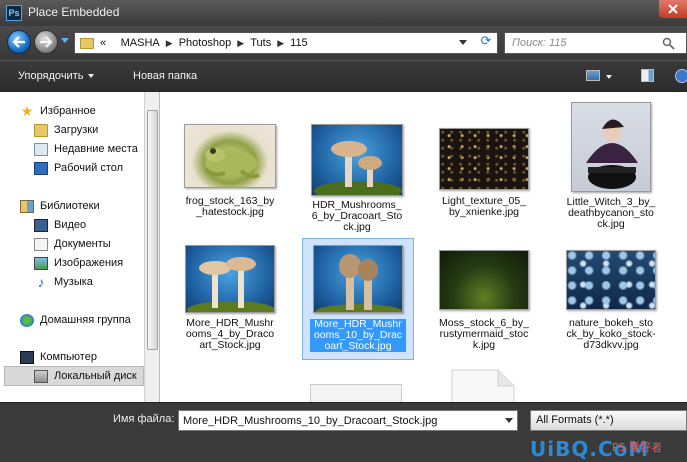 The image size is (687, 462). I want to click on music-icon: ♪, so click(41, 281).